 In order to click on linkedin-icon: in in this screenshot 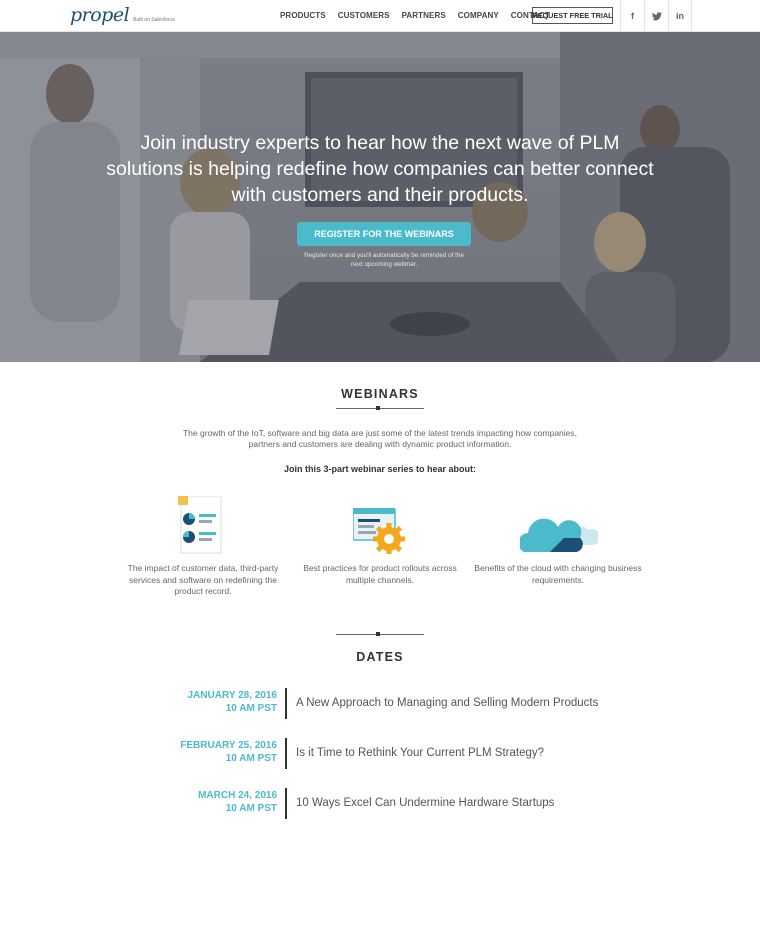, I will do `click(680, 16)`.